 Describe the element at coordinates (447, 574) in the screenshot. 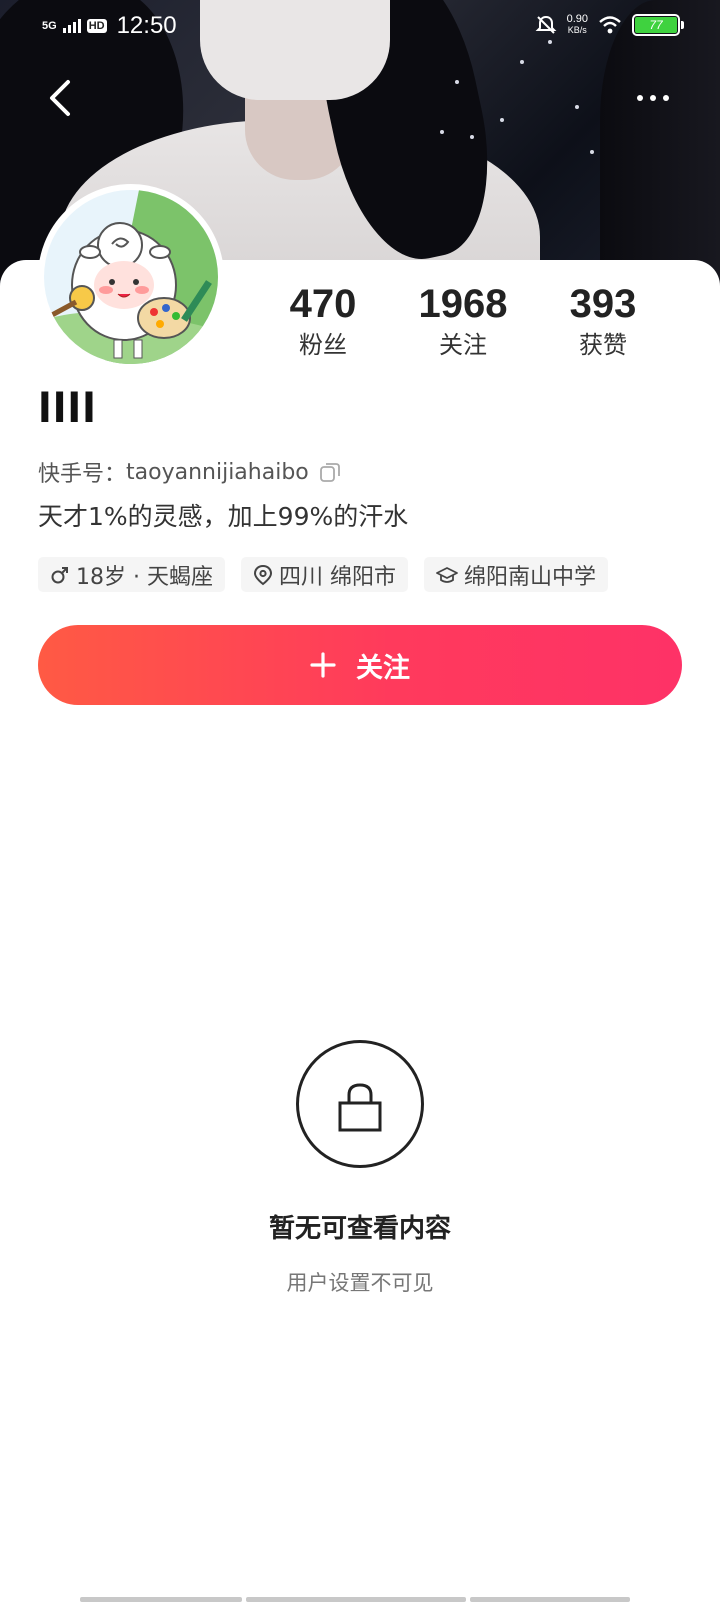

I see `graduation-cap-icon` at that location.